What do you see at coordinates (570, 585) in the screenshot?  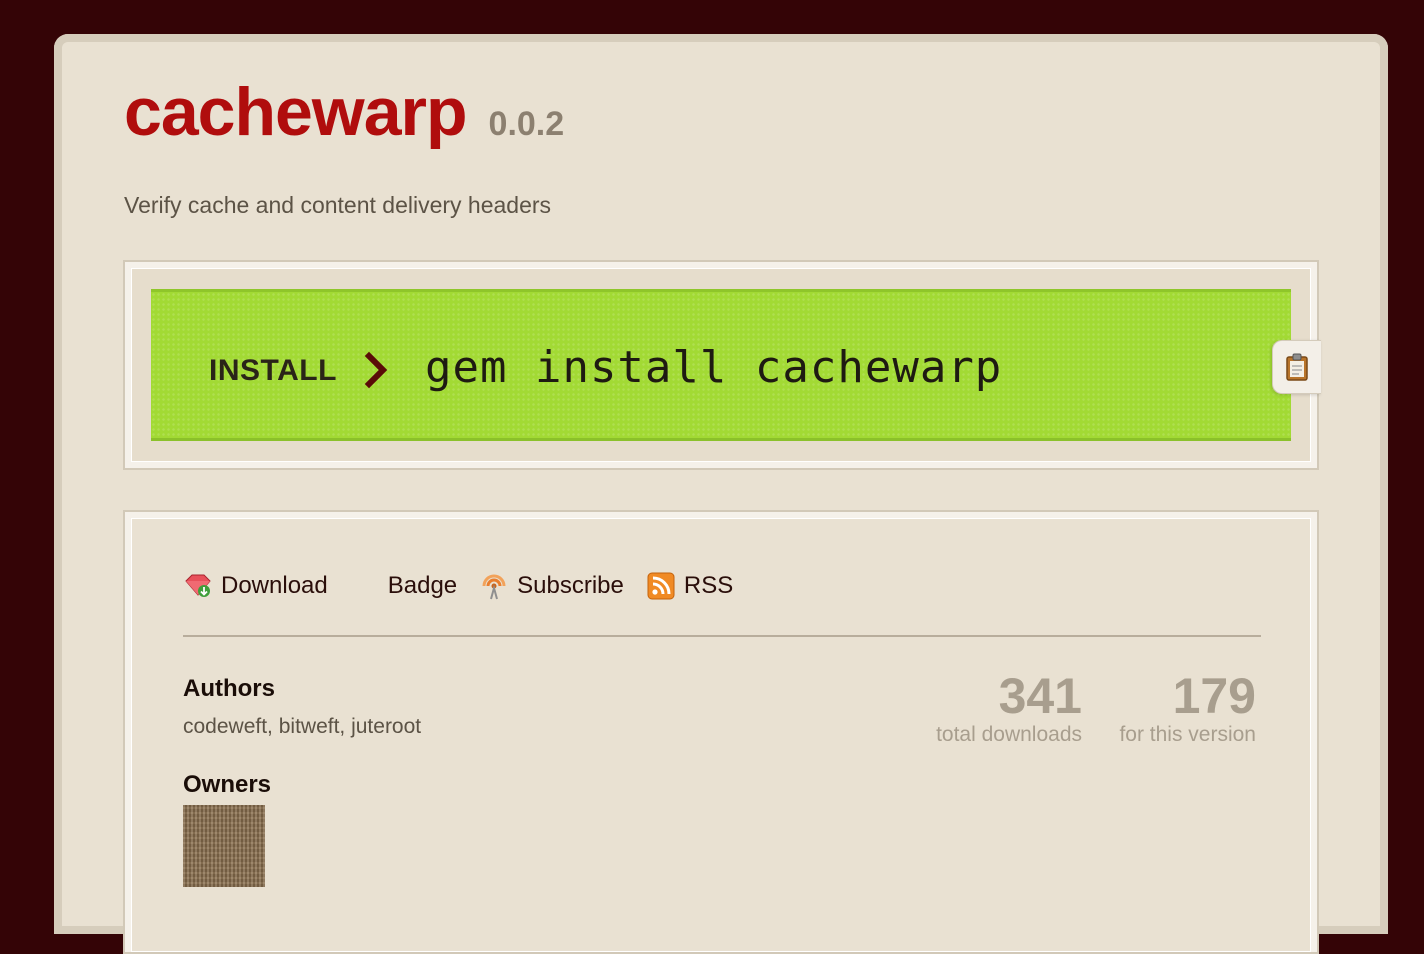 I see `subscribe-label: Subscribe` at bounding box center [570, 585].